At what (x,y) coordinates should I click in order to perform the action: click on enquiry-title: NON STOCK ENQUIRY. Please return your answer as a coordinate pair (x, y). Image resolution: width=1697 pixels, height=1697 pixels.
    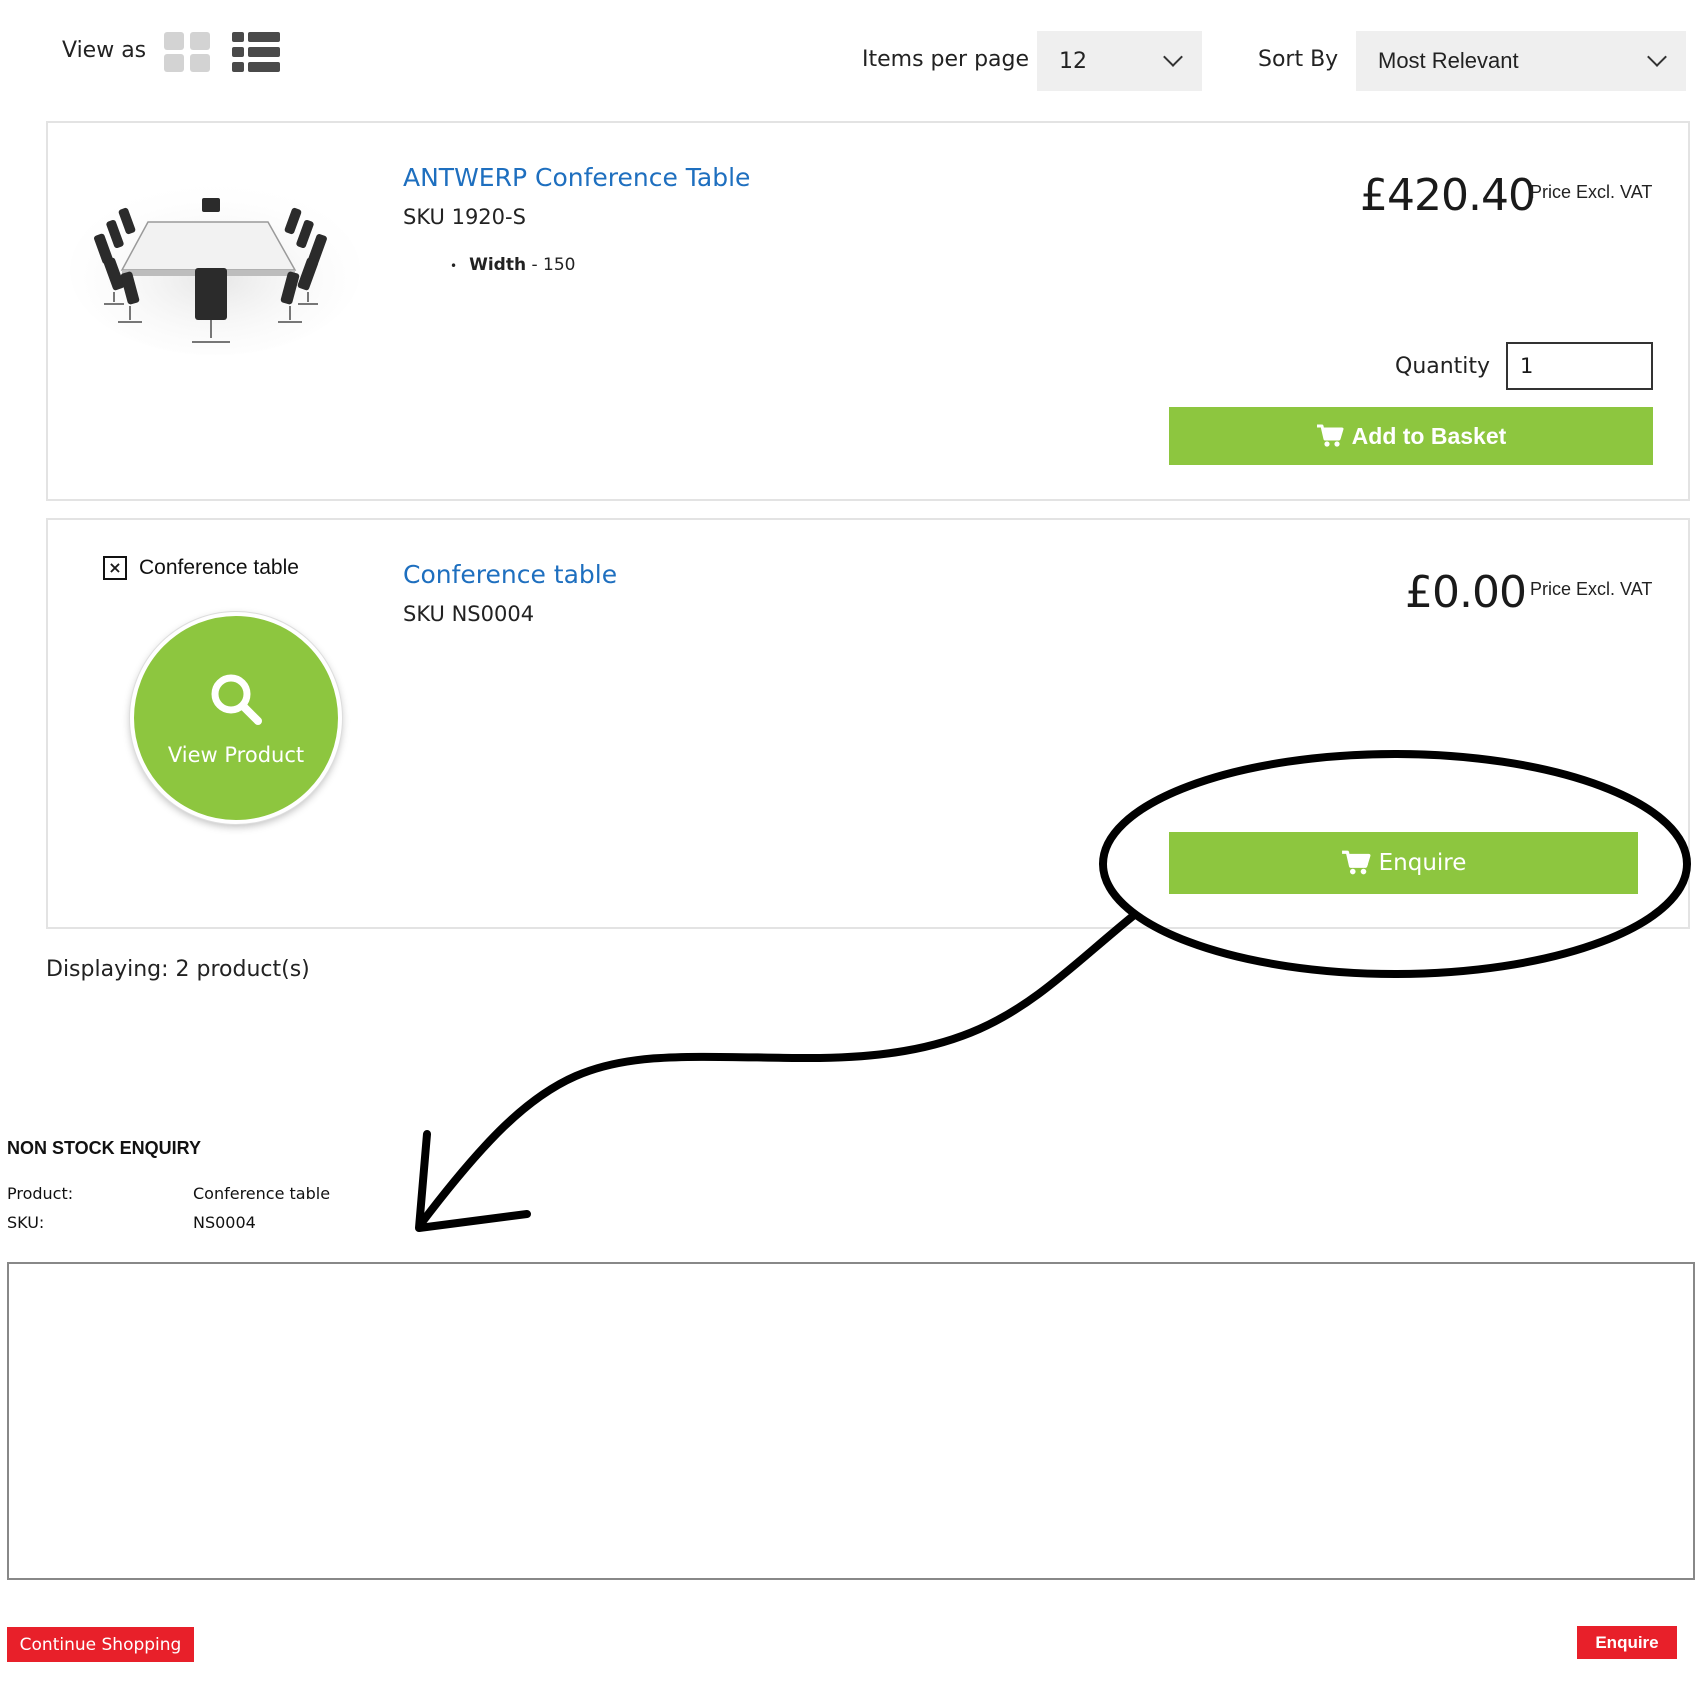
    Looking at the image, I should click on (104, 1148).